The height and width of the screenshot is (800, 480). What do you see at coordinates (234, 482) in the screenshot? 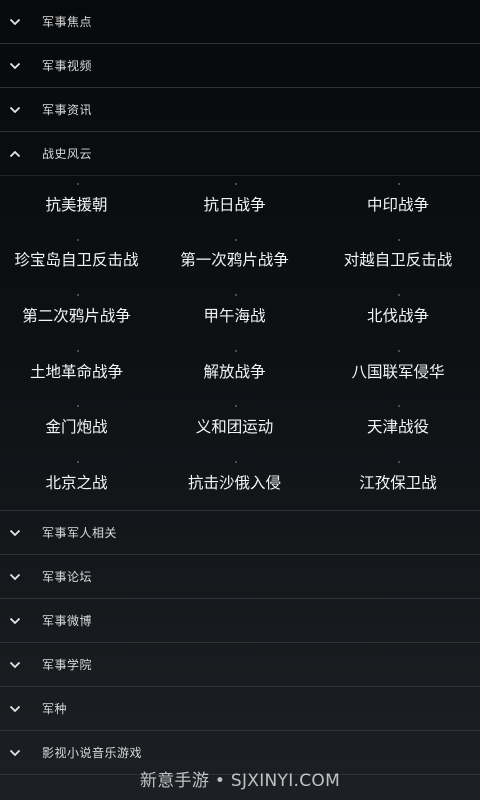
I see `grid-item: 抗击沙俄入侵` at bounding box center [234, 482].